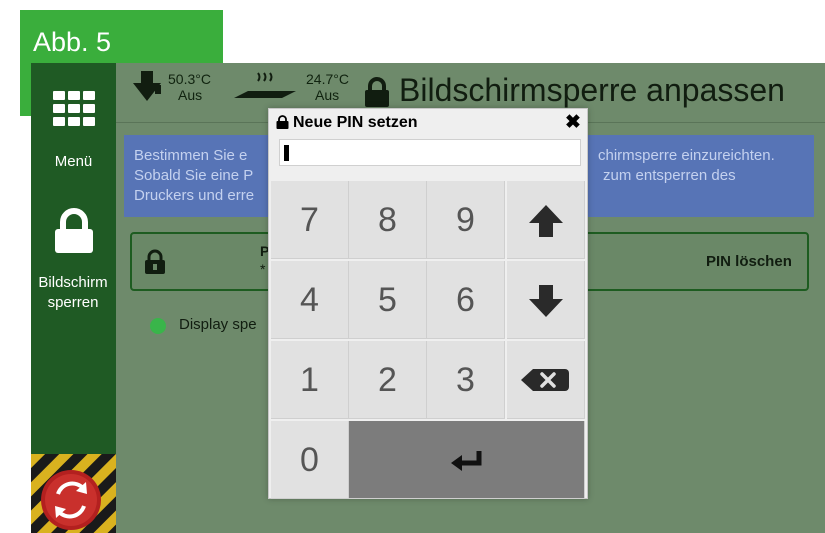  I want to click on key-3: 3, so click(466, 380).